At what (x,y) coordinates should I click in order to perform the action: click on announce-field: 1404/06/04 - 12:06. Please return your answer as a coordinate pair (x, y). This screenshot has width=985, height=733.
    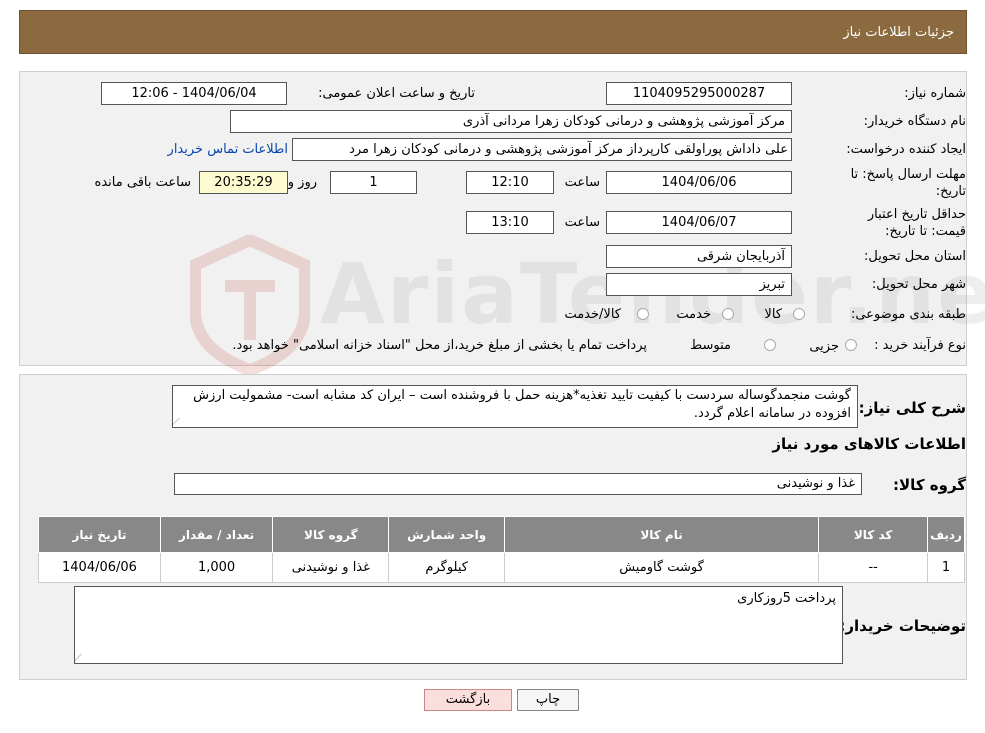
    Looking at the image, I should click on (194, 93).